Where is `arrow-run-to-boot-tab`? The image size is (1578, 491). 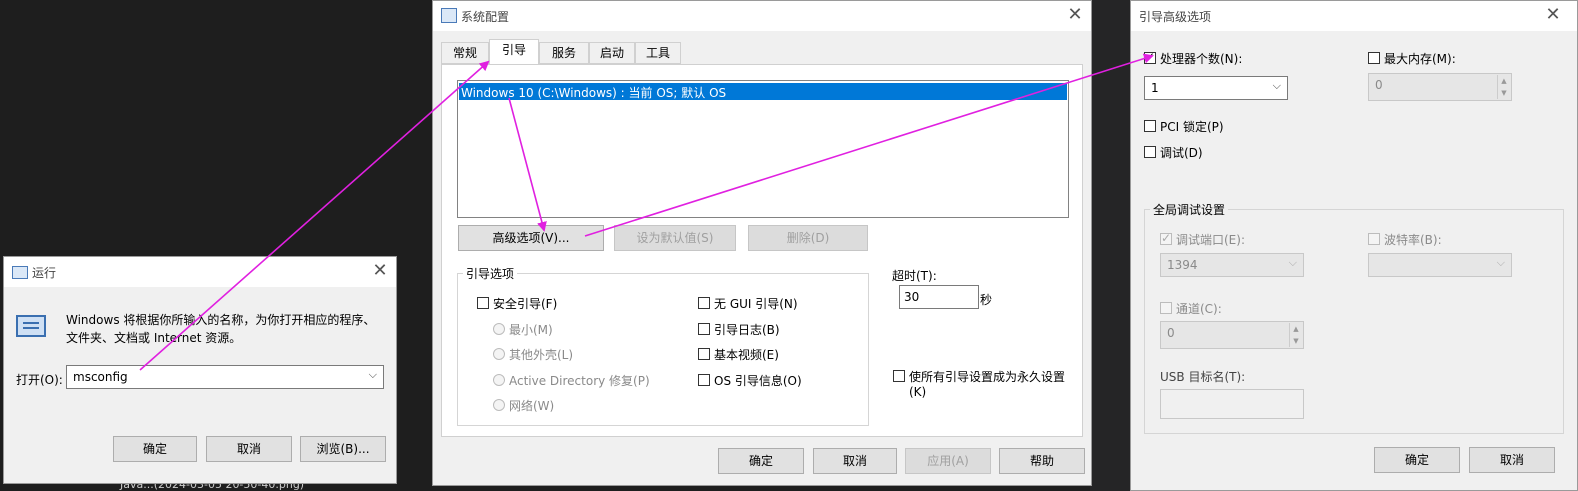 arrow-run-to-boot-tab is located at coordinates (314, 215).